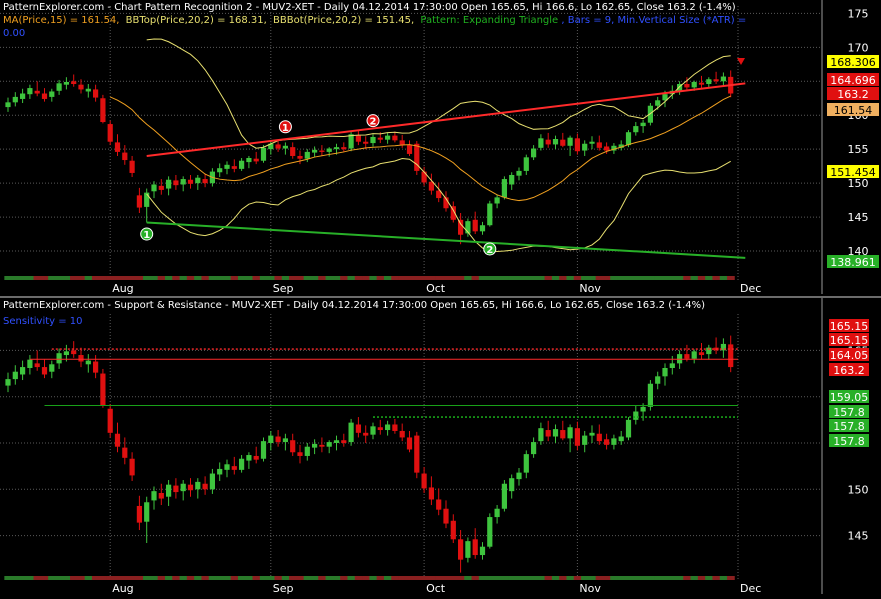 The width and height of the screenshot is (881, 599). I want to click on support-trendline, so click(446, 240).